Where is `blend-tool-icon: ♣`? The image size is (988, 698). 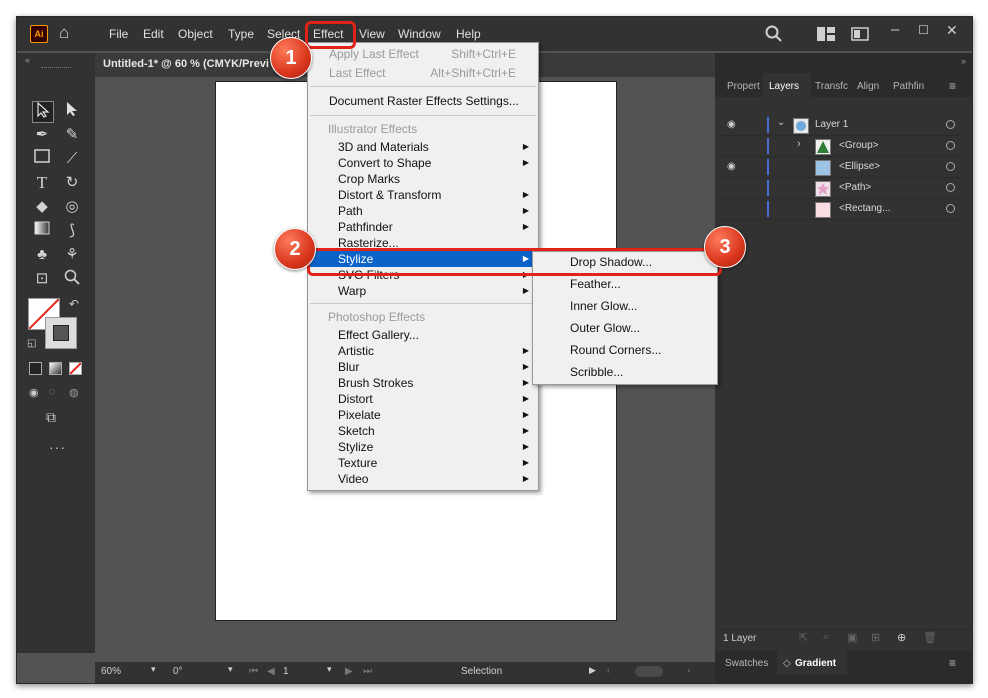 blend-tool-icon: ♣ is located at coordinates (42, 255).